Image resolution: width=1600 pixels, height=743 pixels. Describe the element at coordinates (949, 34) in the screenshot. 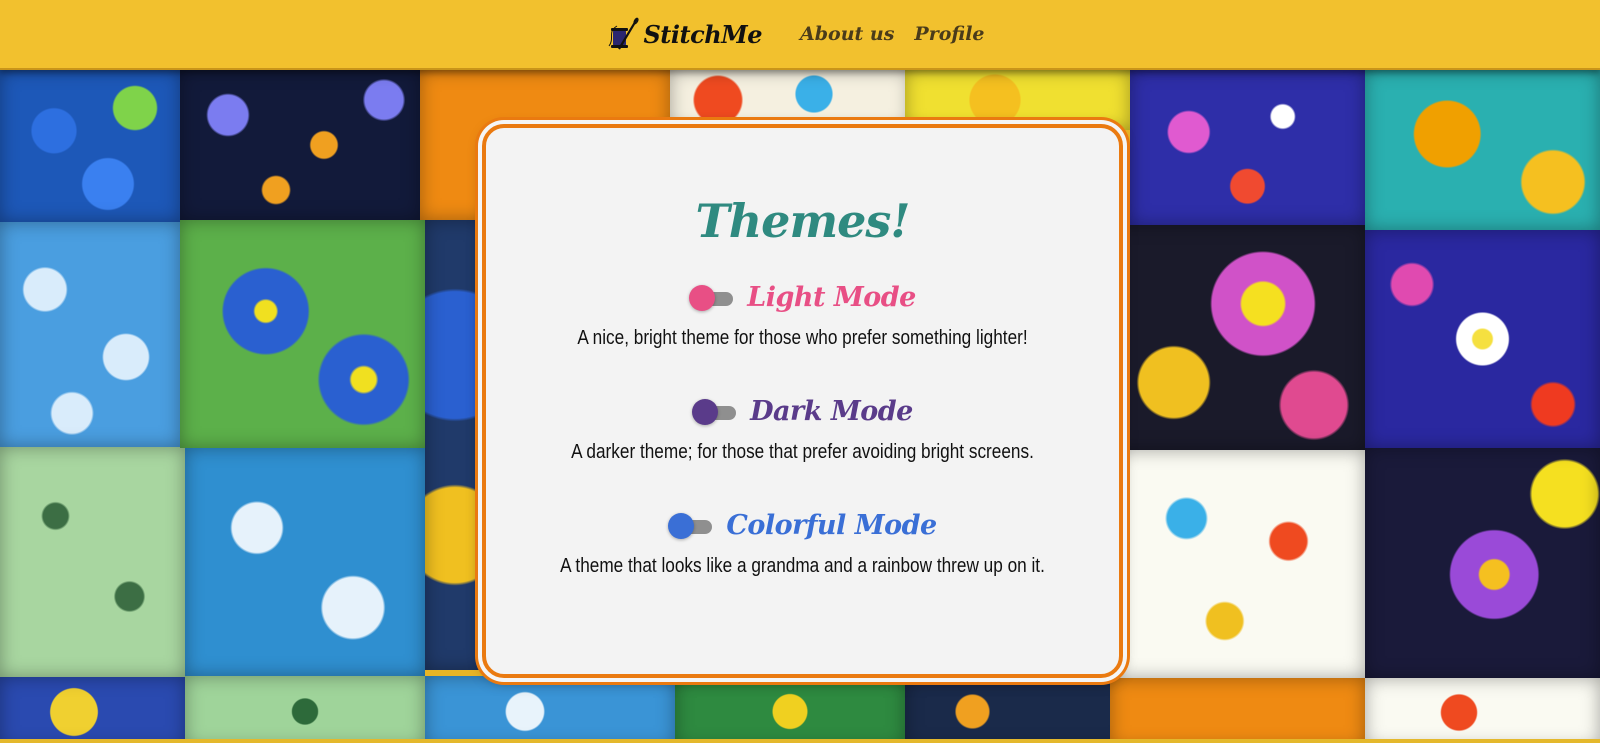

I see `nav-link-profile: Profile` at that location.